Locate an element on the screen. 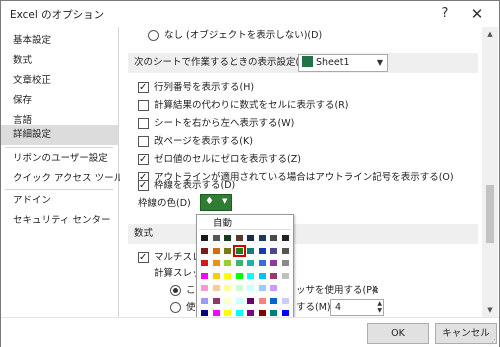  option-row: 枠線を表示する(D) is located at coordinates (186, 186).